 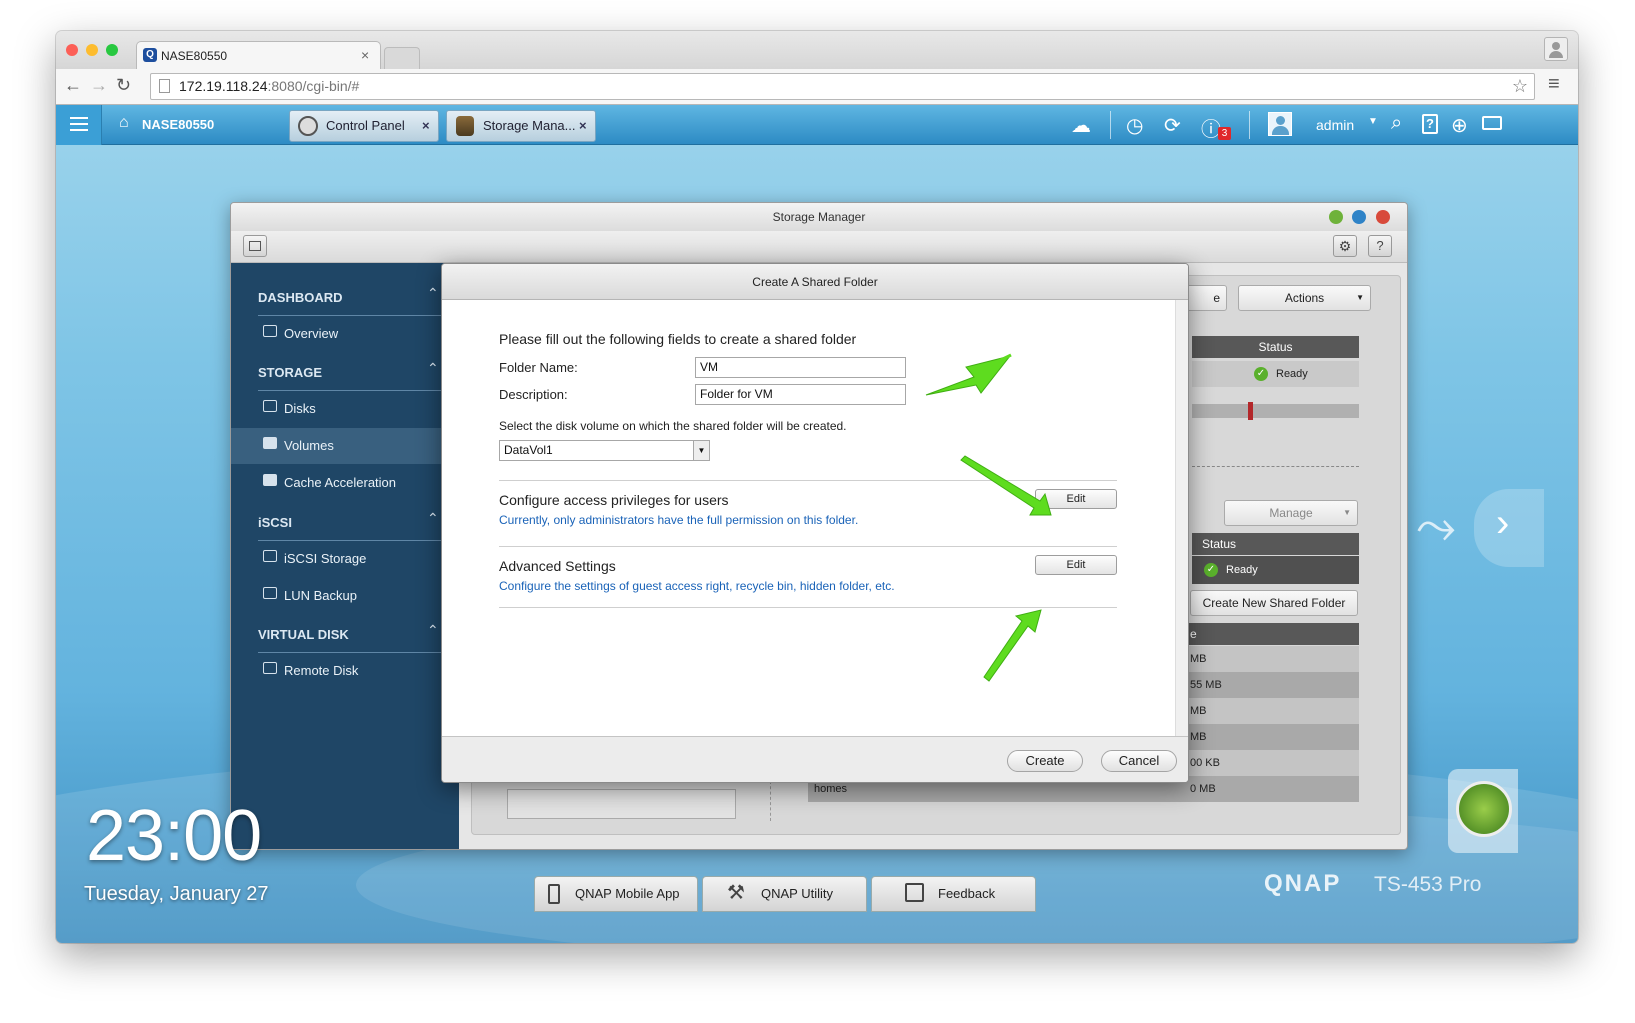 I want to click on zoom-window-button, so click(x=112, y=50).